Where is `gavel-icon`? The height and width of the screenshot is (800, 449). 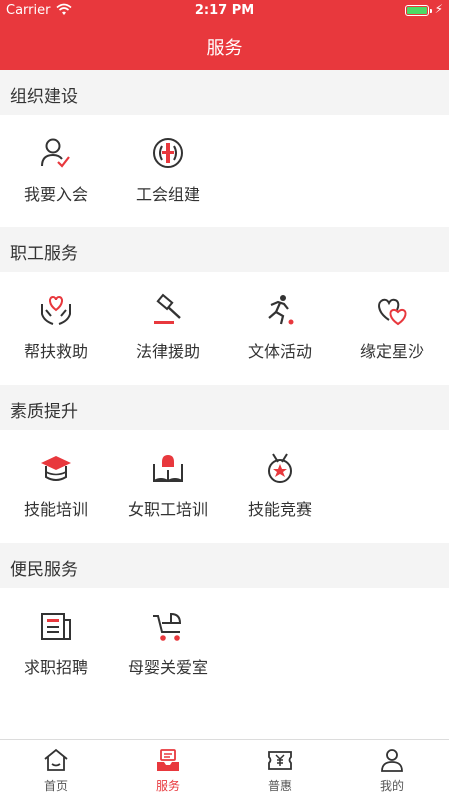 gavel-icon is located at coordinates (167, 308).